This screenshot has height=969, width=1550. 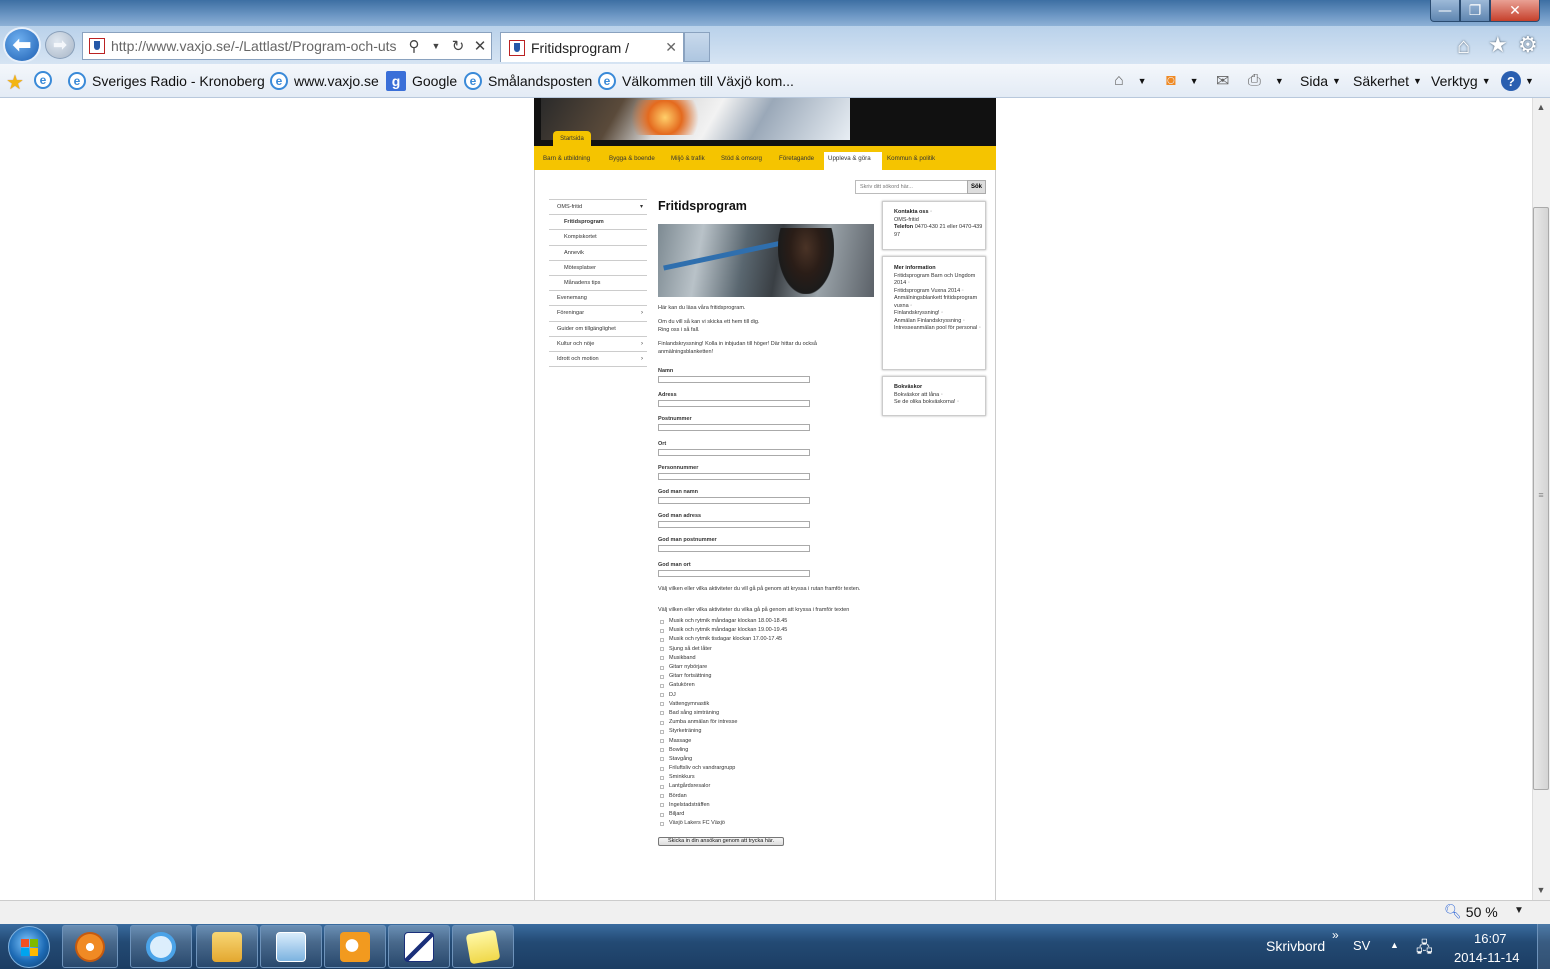 What do you see at coordinates (598, 314) in the screenshot?
I see `menu-item-foreningar: Föreningar ›` at bounding box center [598, 314].